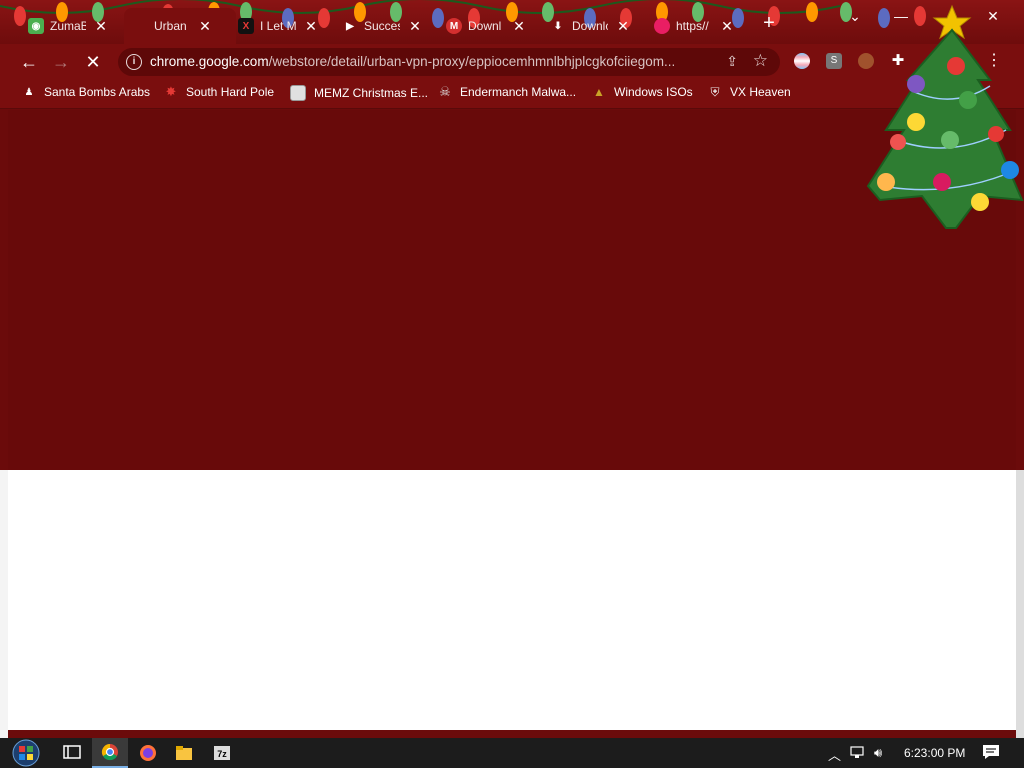  I want to click on tab-title: Succes, so click(382, 26).